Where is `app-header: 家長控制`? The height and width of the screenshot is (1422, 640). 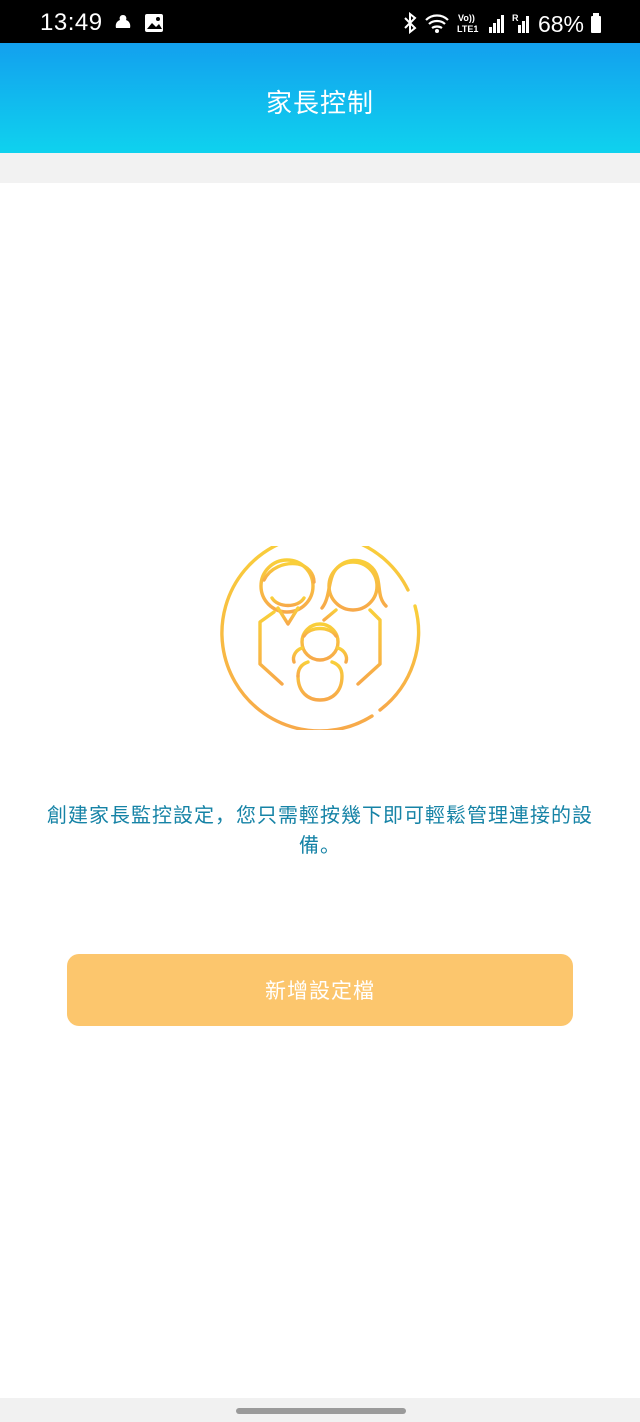
app-header: 家長控制 is located at coordinates (320, 98).